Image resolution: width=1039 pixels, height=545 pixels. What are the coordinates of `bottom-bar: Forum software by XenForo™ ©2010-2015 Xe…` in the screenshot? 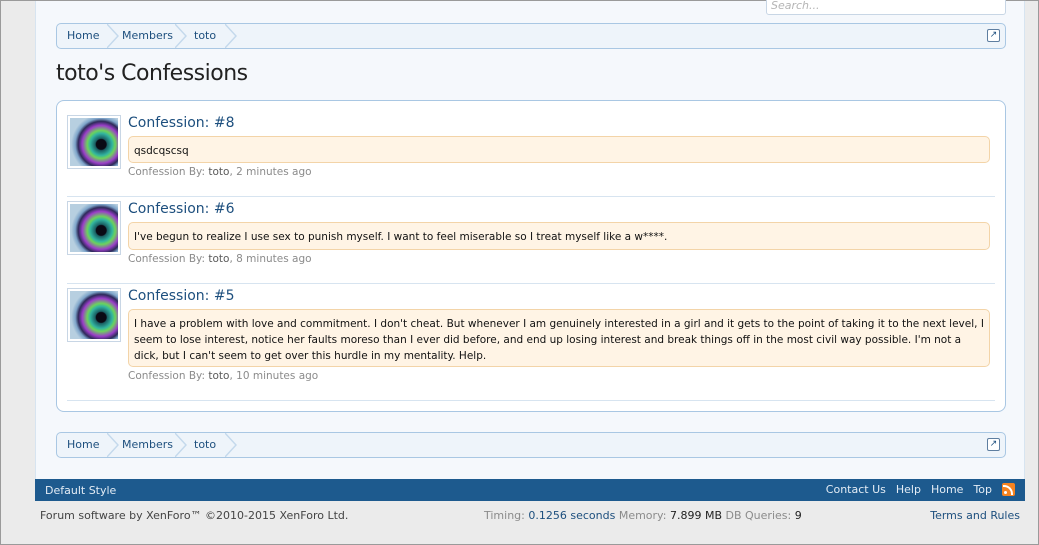 It's located at (530, 516).